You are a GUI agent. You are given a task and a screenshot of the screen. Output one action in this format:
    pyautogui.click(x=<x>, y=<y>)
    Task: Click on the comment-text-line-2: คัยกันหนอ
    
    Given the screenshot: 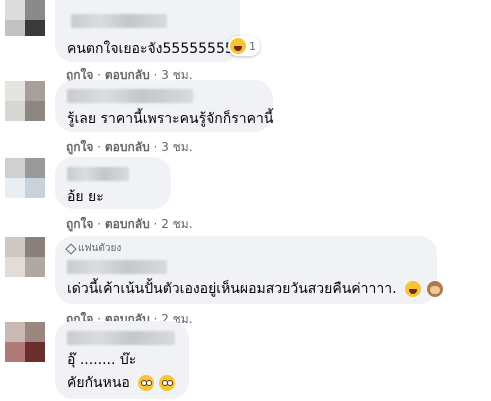 What is the action you would take?
    pyautogui.click(x=122, y=383)
    